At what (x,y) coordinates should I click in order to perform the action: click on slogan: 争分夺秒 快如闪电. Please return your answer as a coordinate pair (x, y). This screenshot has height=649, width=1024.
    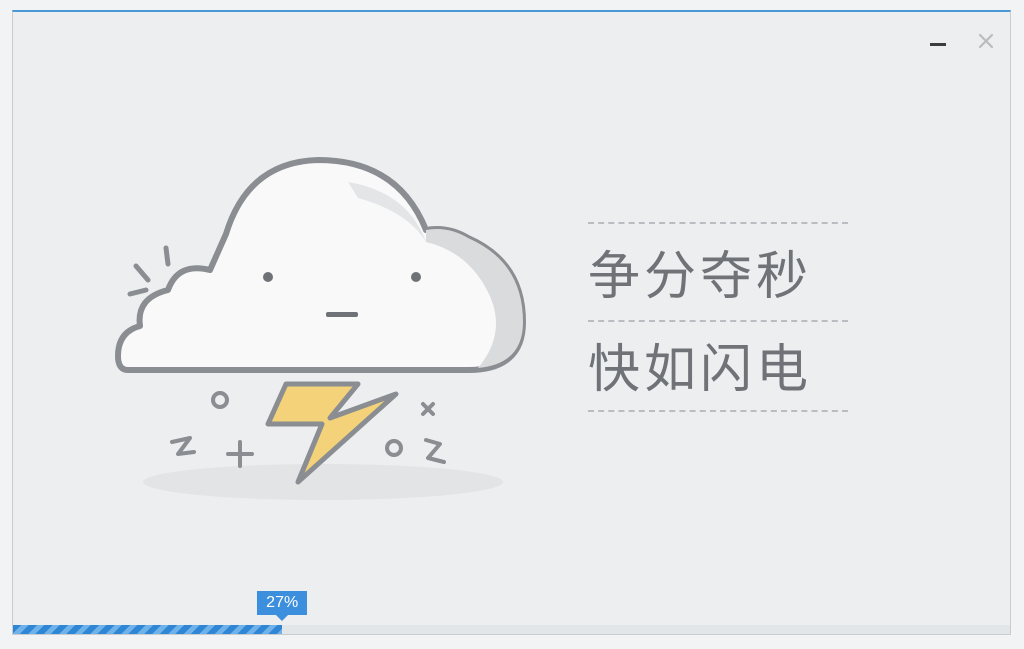
    Looking at the image, I should click on (718, 322).